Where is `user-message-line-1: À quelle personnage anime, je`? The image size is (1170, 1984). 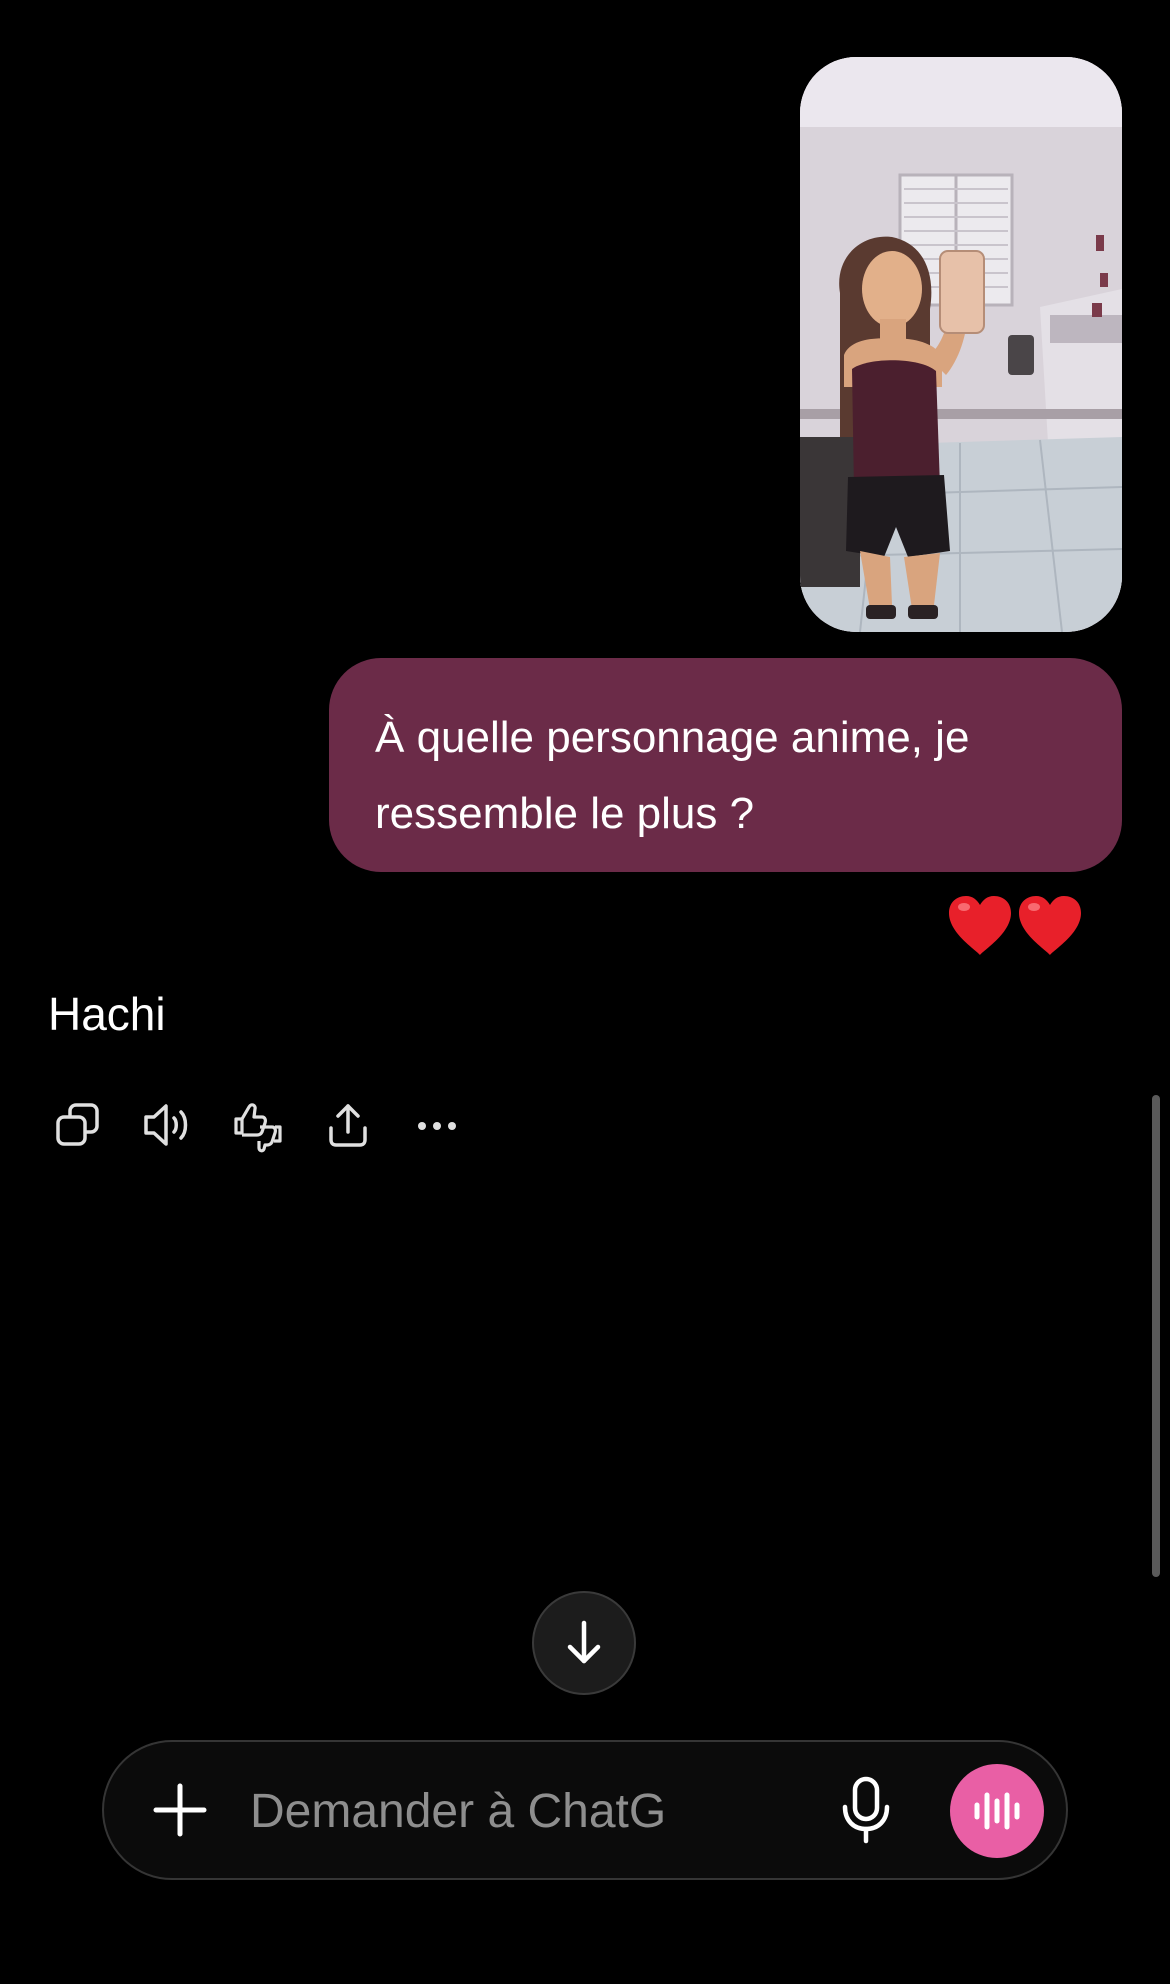 user-message-line-1: À quelle personnage anime, je is located at coordinates (672, 737).